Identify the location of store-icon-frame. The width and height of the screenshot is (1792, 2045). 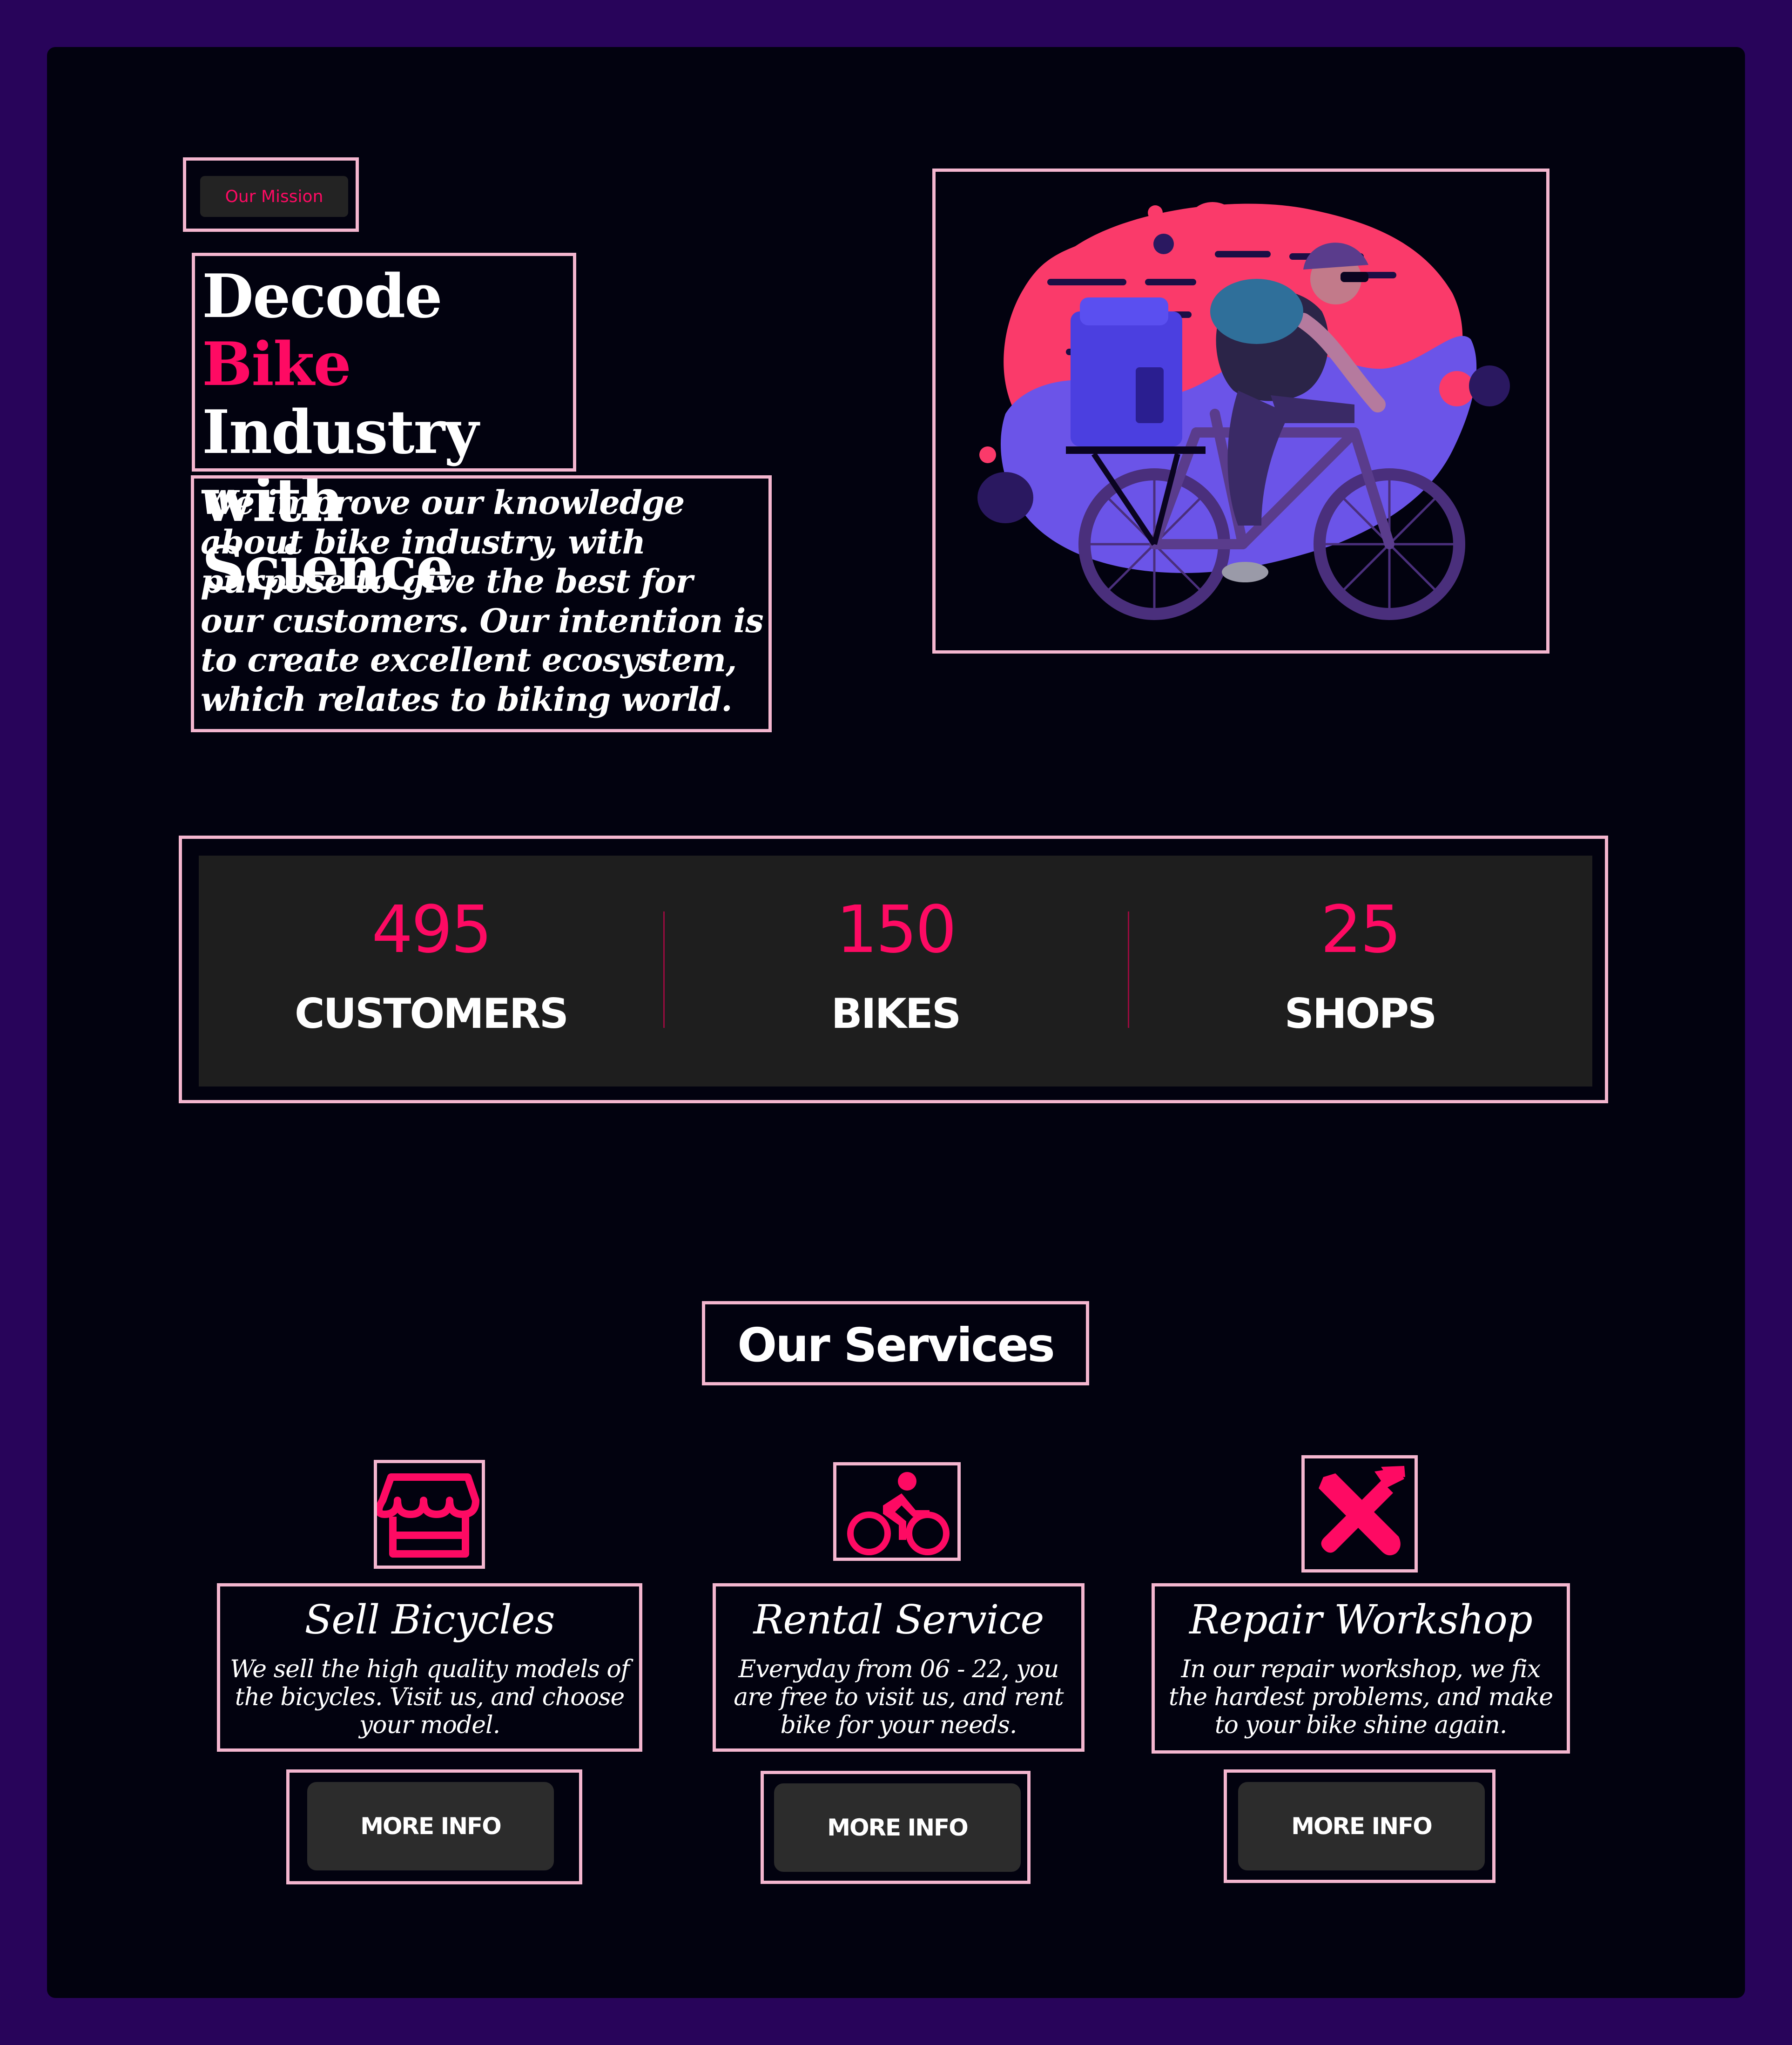
(429, 1514).